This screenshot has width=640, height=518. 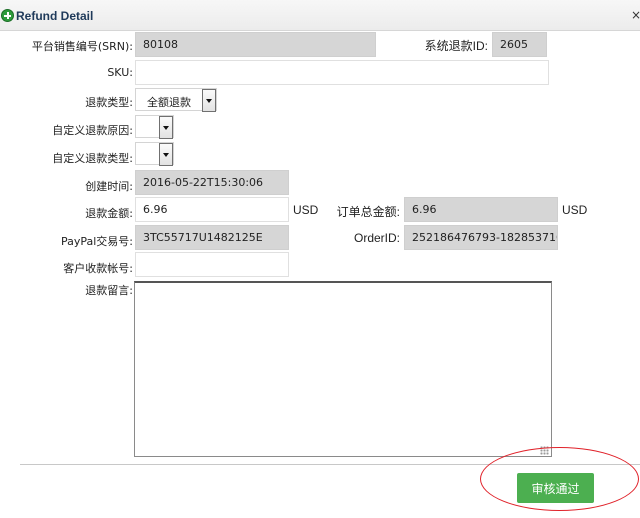 What do you see at coordinates (109, 213) in the screenshot?
I see `refund-amount-label: 退款金额:` at bounding box center [109, 213].